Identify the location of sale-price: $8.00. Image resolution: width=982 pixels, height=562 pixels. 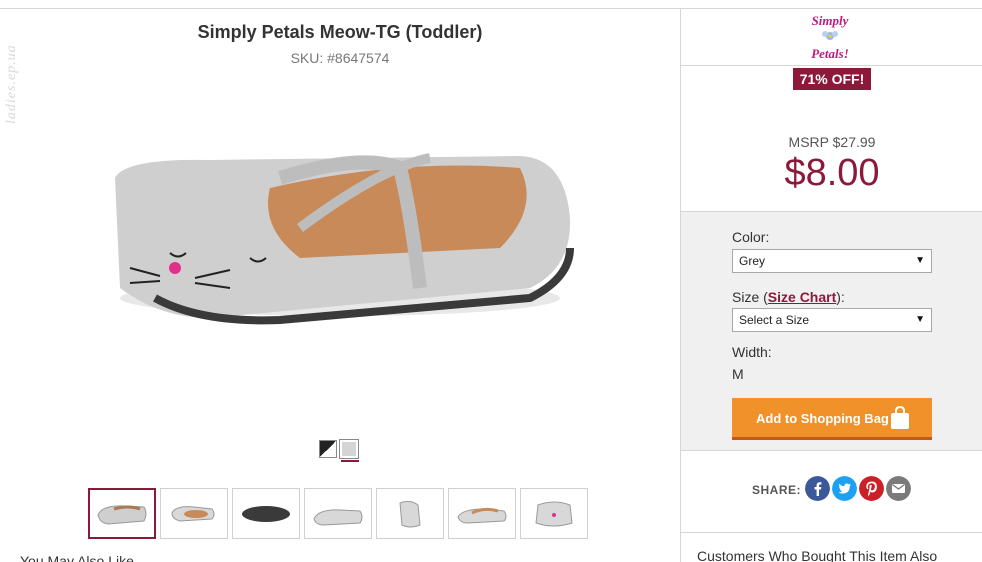
(832, 173).